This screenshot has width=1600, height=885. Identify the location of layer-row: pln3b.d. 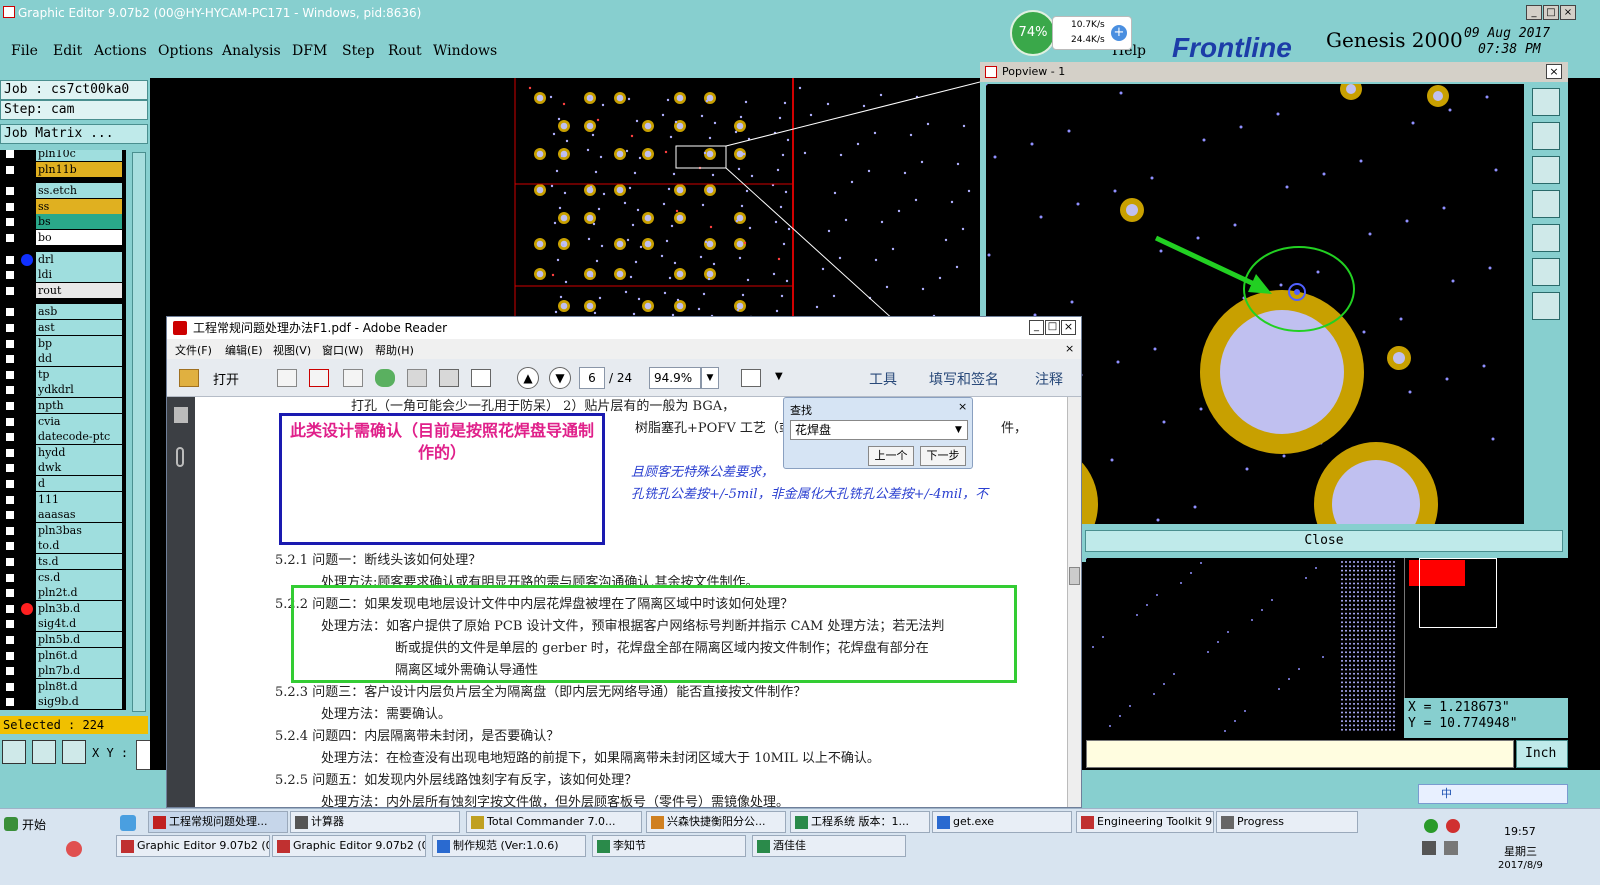
(62, 608).